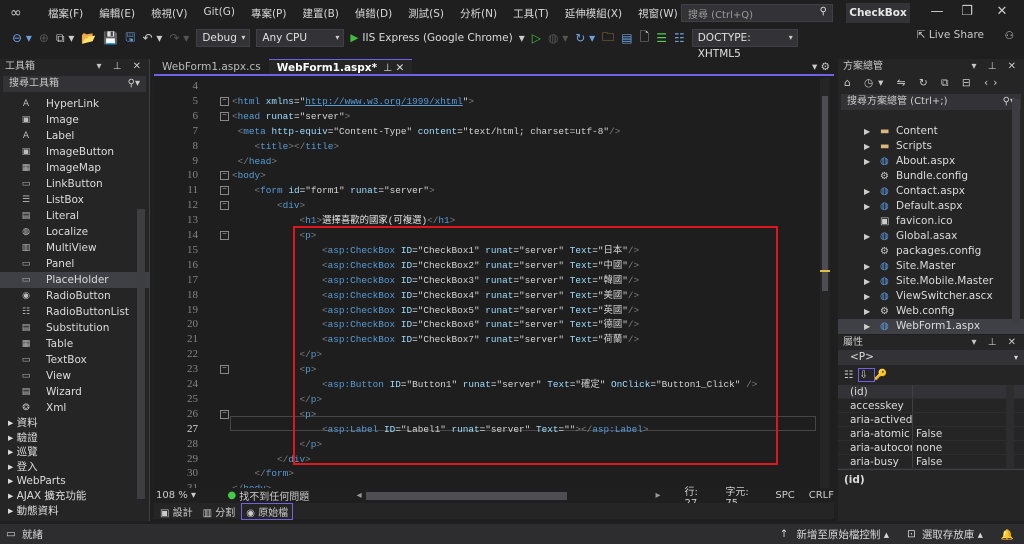 The width and height of the screenshot is (1024, 544). What do you see at coordinates (219, 511) in the screenshot?
I see `view-tab: ▥ 分割` at bounding box center [219, 511].